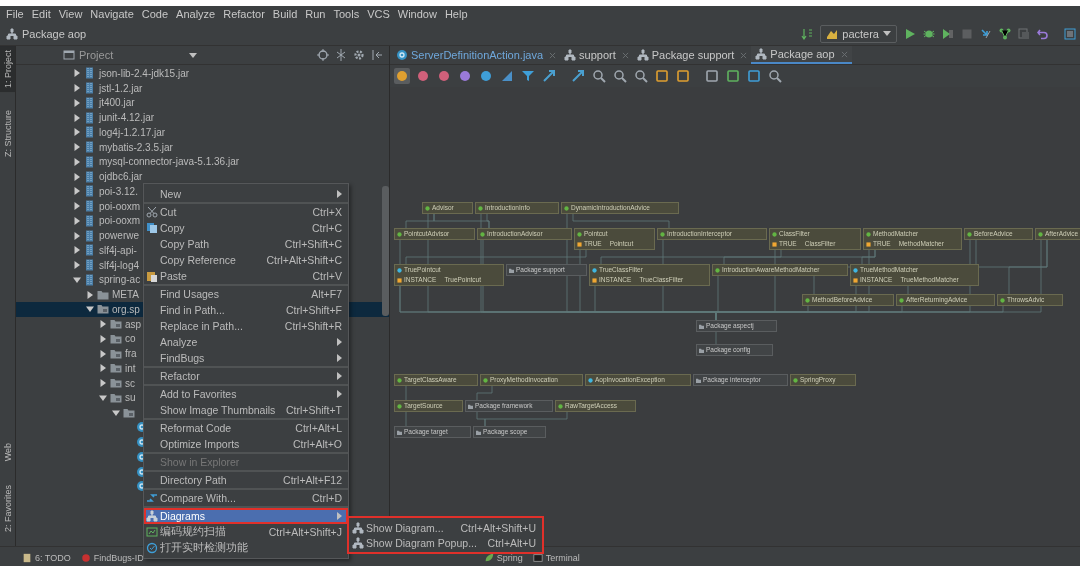  I want to click on editor-tab: support, so click(596, 55).